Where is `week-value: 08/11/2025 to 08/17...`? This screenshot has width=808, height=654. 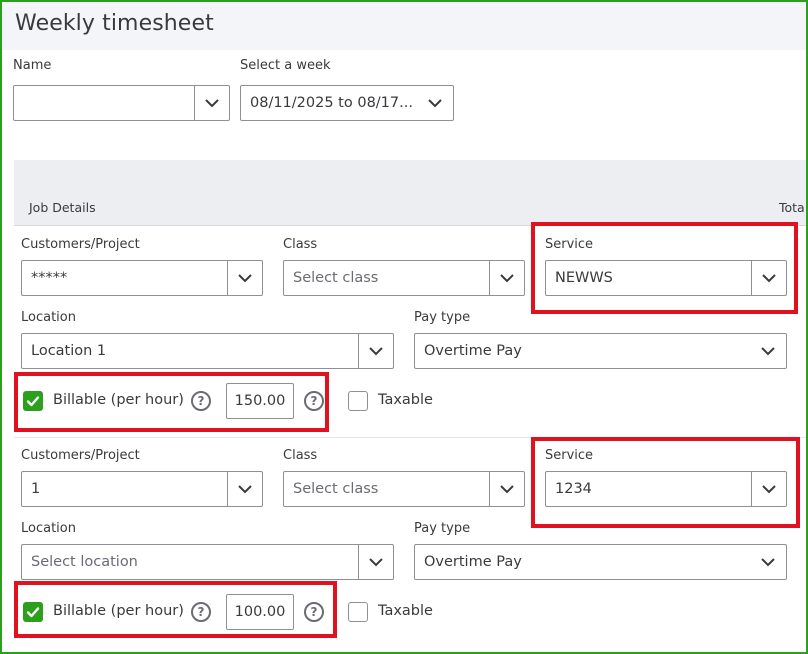
week-value: 08/11/2025 to 08/17... is located at coordinates (331, 103).